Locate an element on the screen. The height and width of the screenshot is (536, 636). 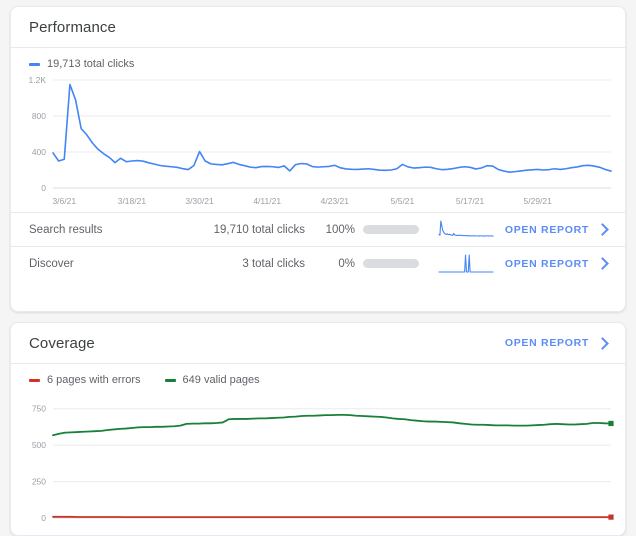
legend-label: 19,713 total clicks is located at coordinates (91, 64).